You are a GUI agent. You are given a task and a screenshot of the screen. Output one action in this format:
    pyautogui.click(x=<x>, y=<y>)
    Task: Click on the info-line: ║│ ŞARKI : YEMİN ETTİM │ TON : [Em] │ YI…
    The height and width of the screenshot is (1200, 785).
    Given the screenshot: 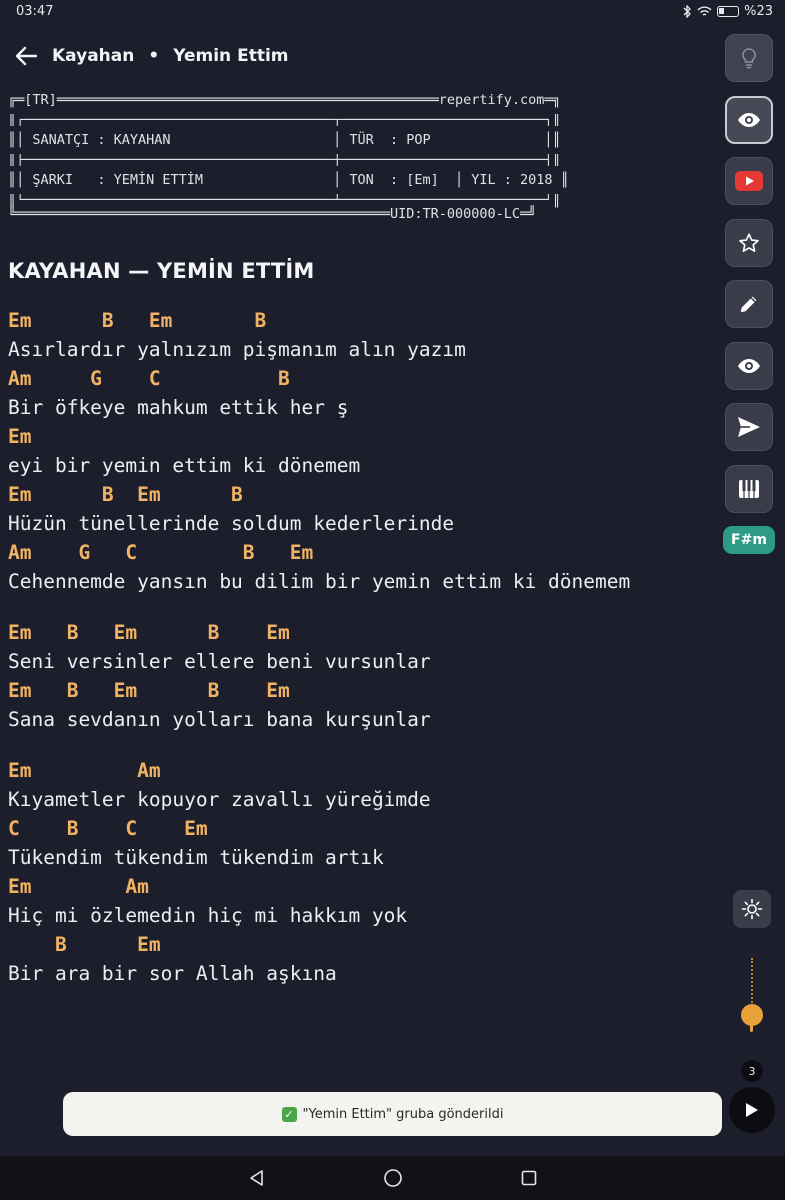 What is the action you would take?
    pyautogui.click(x=288, y=180)
    